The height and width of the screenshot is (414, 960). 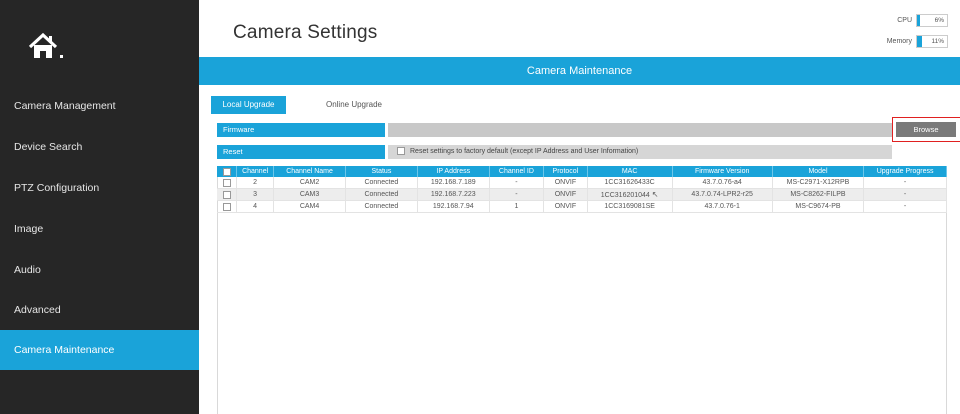 I want to click on column-header: IP Address, so click(x=453, y=171).